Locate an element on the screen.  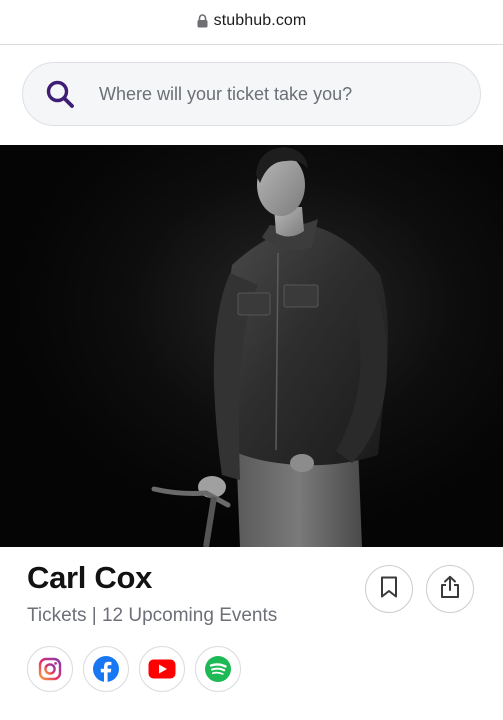
search-input is located at coordinates (269, 94).